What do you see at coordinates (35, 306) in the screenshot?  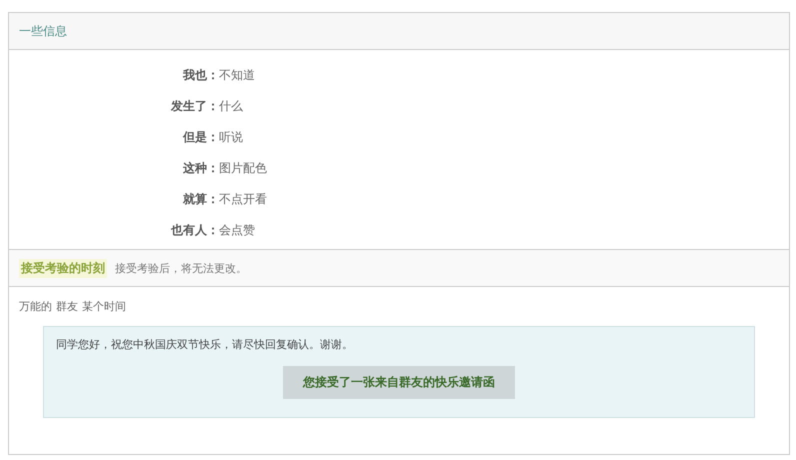 I see `author-text: 万能的` at bounding box center [35, 306].